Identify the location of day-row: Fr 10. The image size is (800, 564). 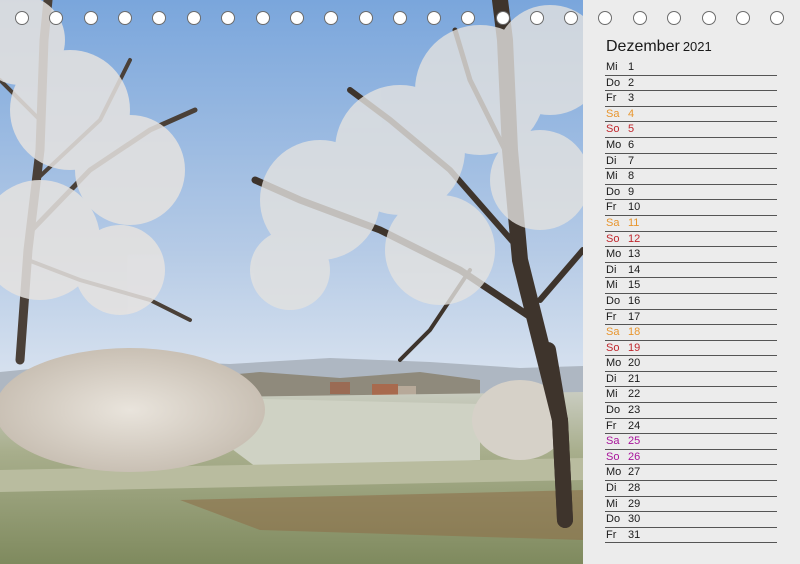
(691, 208).